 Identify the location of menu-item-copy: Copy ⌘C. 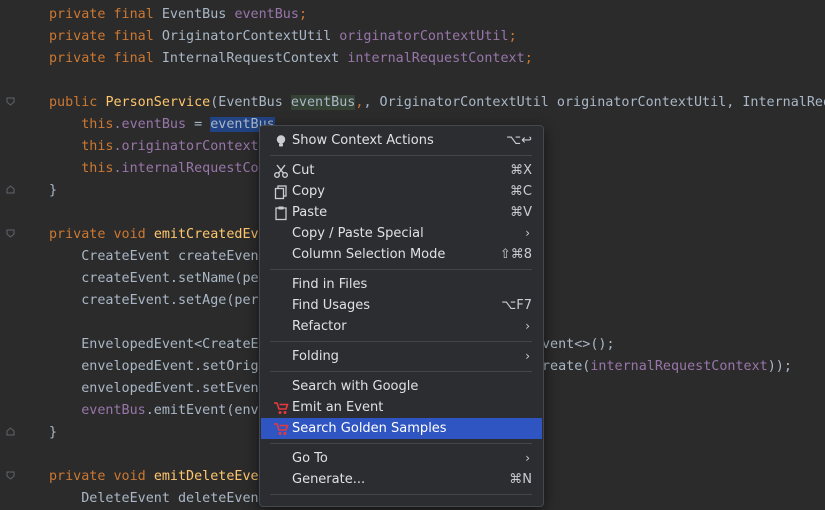
(401, 191).